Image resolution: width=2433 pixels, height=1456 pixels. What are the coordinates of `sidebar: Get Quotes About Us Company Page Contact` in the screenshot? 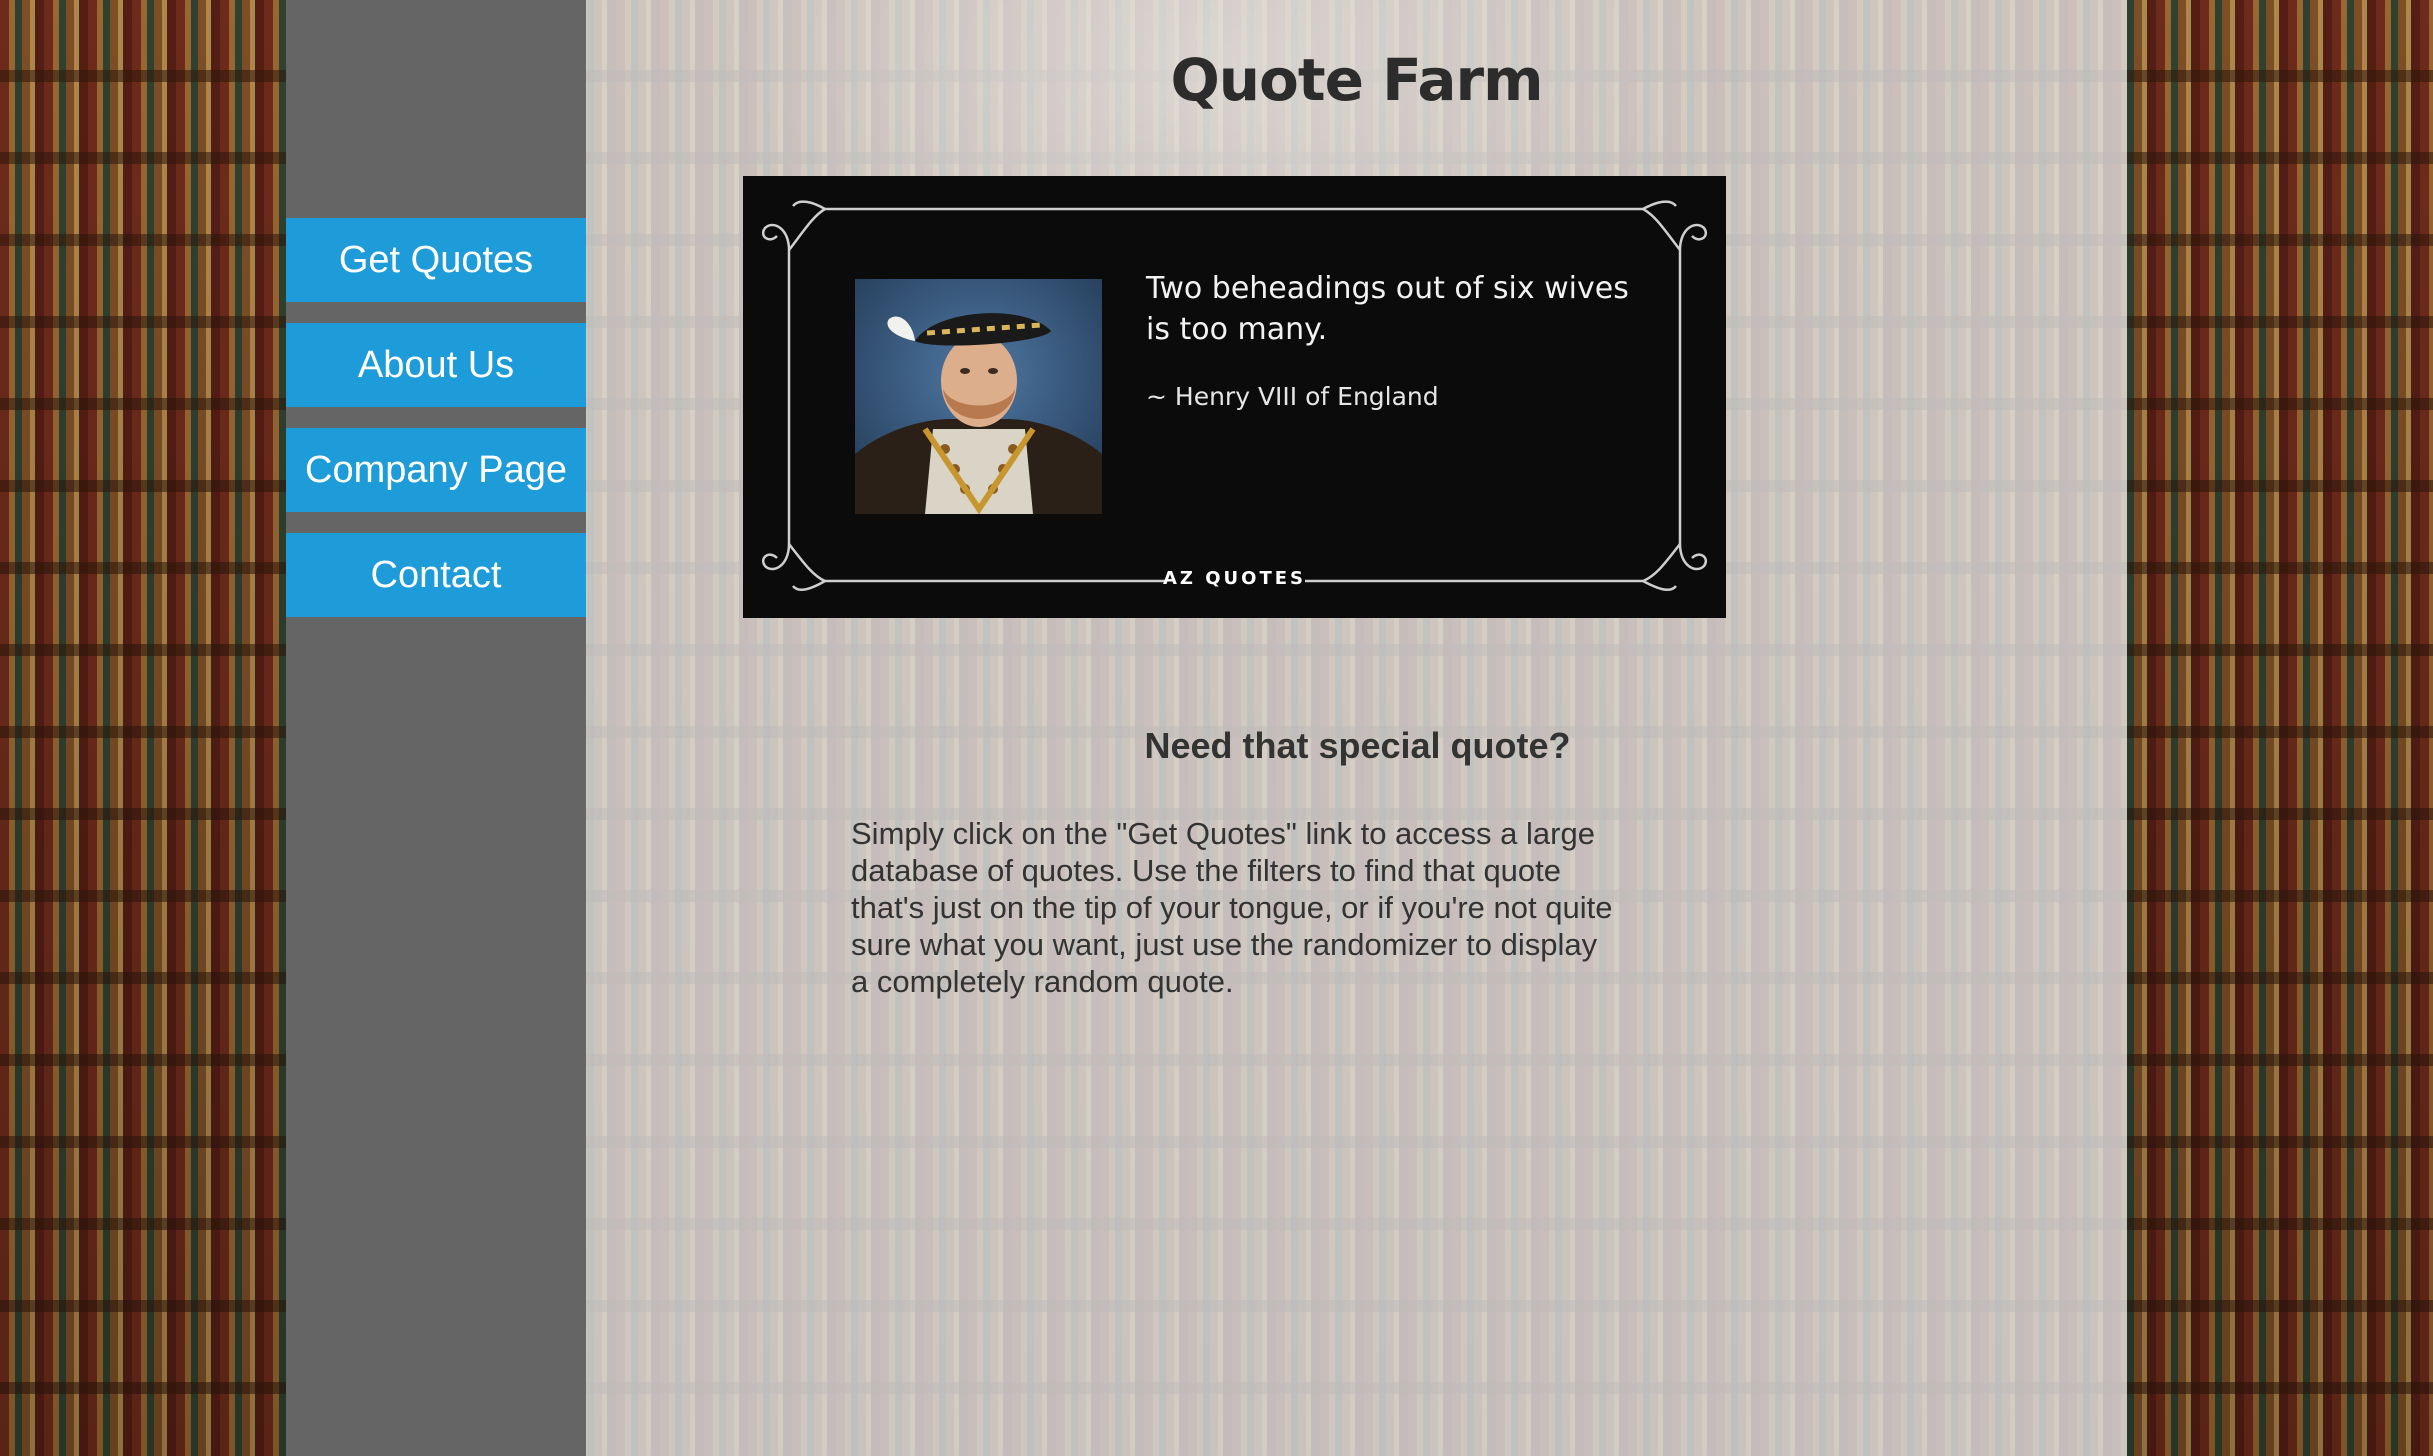 It's located at (436, 728).